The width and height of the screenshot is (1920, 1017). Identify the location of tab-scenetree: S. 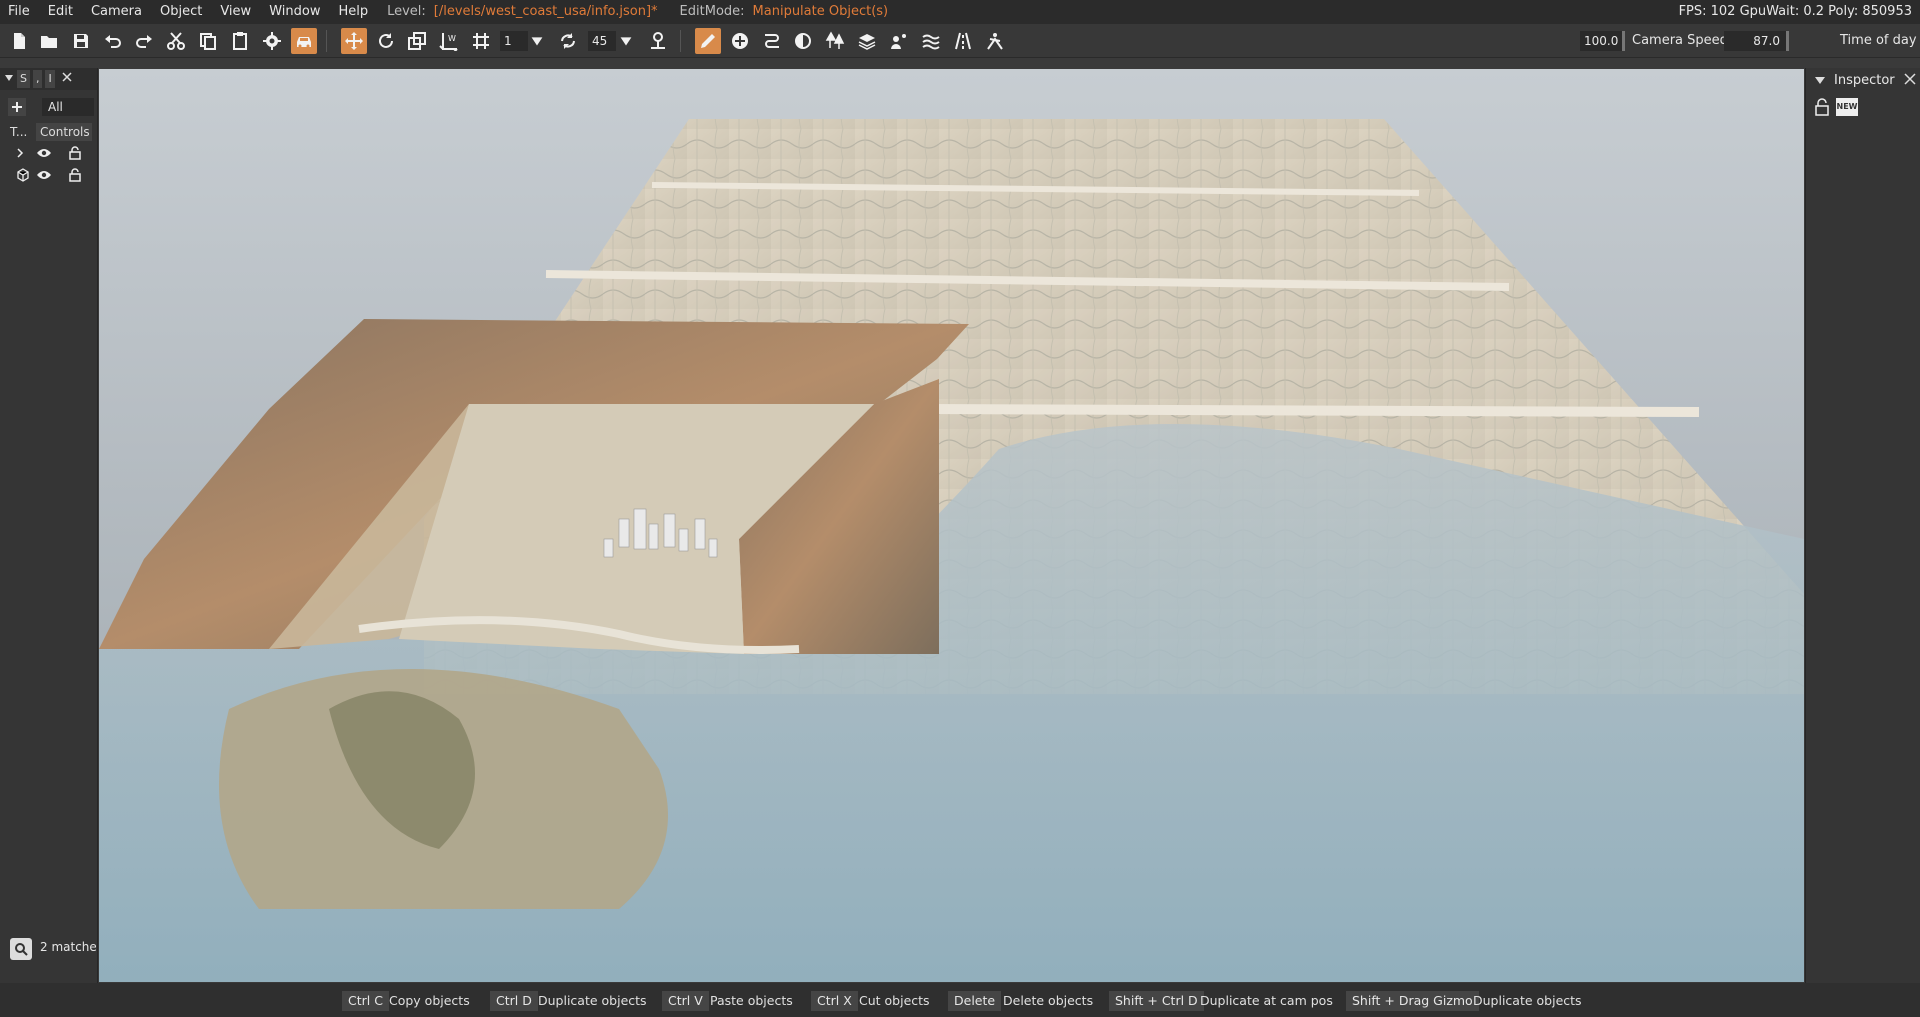
(23, 79).